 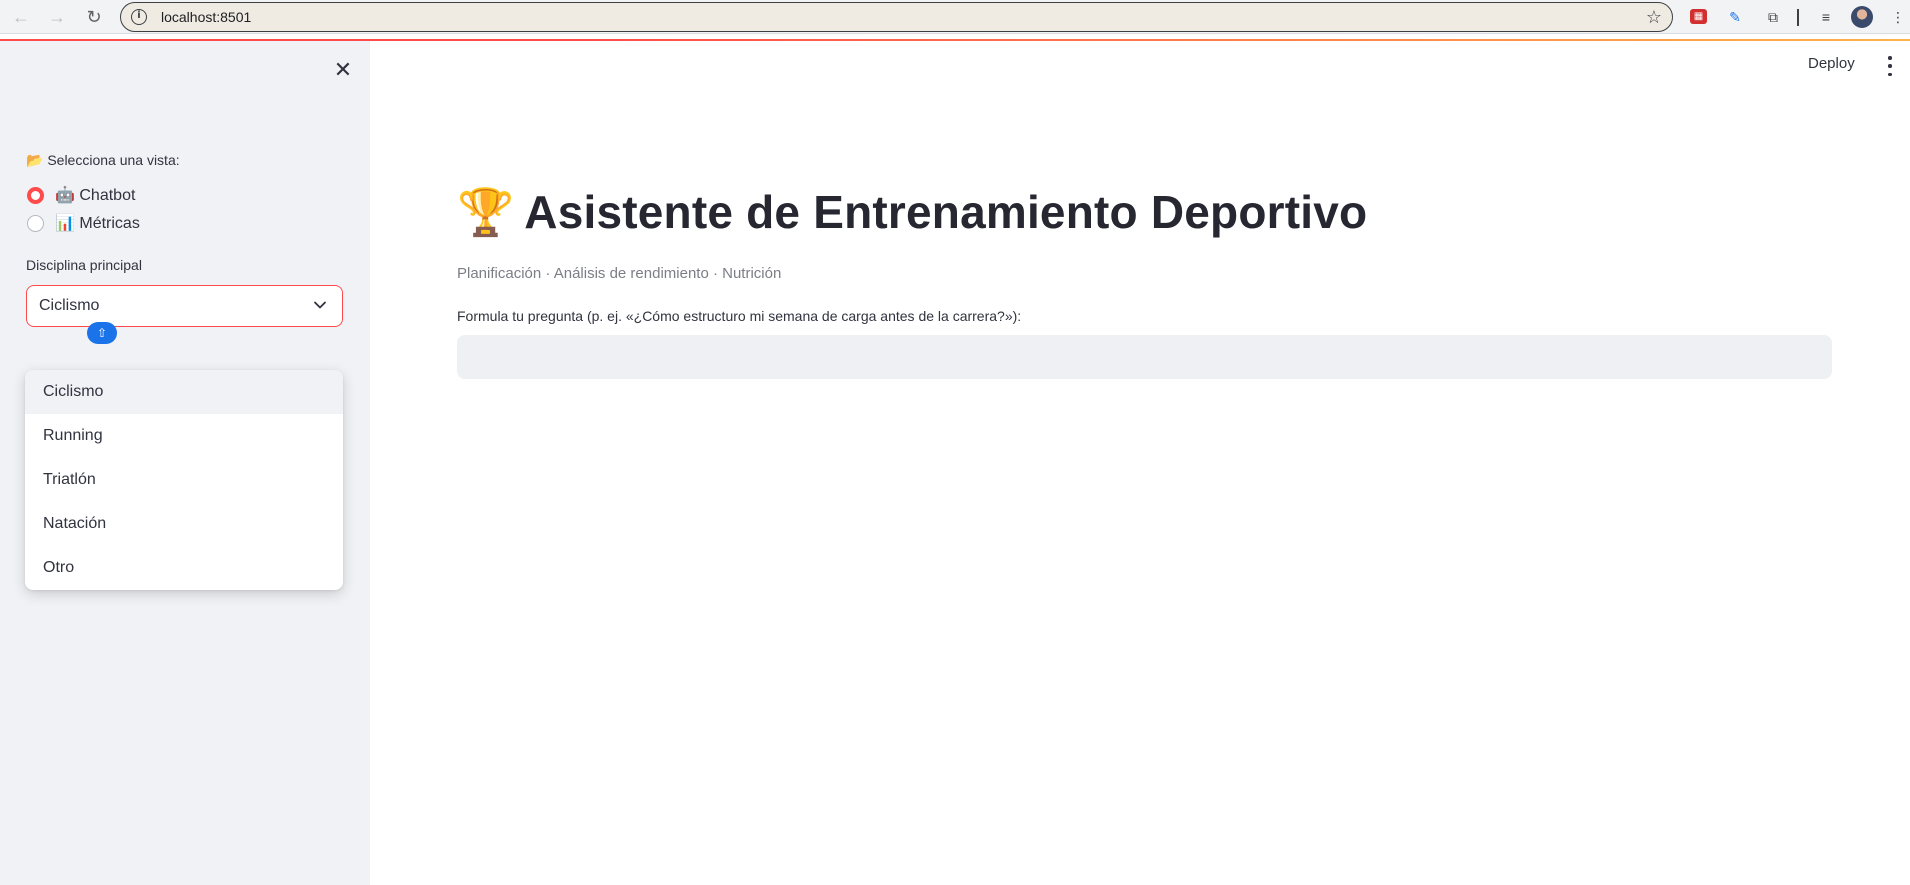 What do you see at coordinates (139, 17) in the screenshot?
I see `site-info-icon: i` at bounding box center [139, 17].